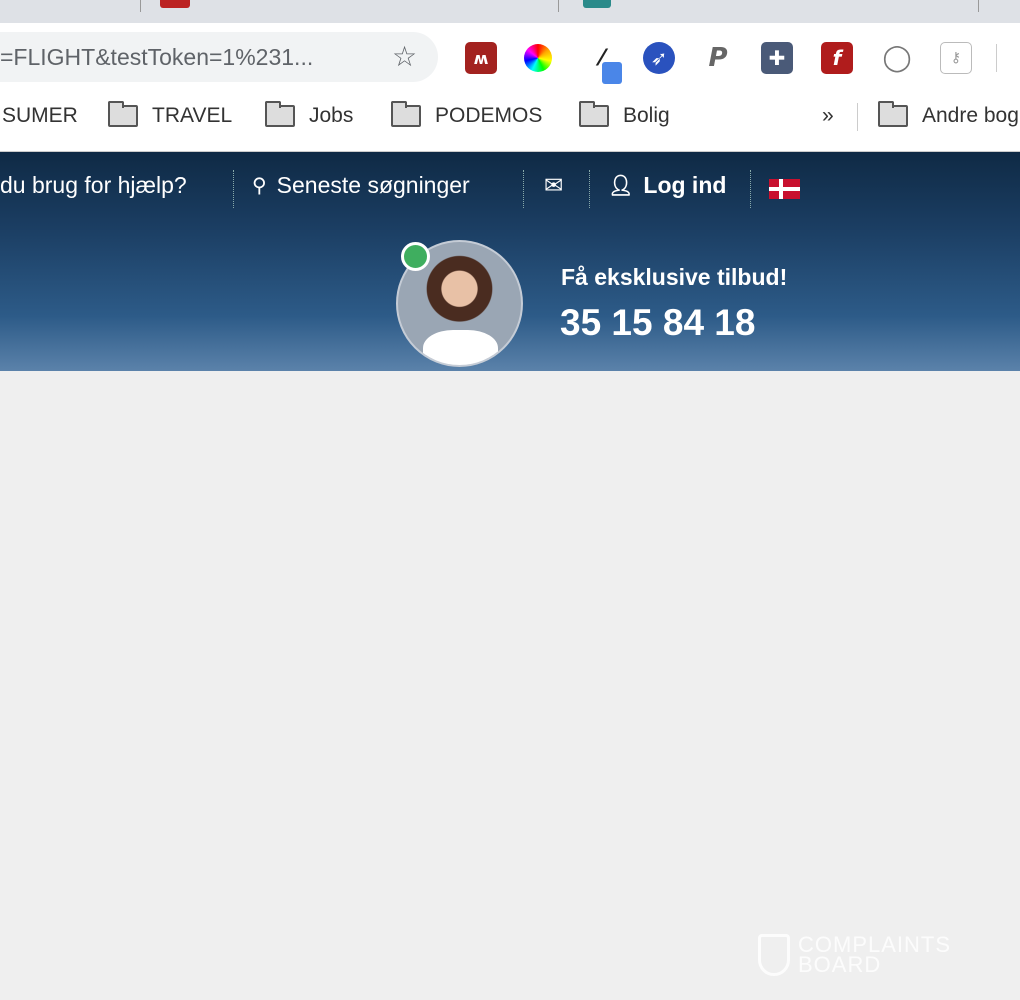 This screenshot has height=1000, width=1020. What do you see at coordinates (373, 185) in the screenshot?
I see `recent-searches-label: Seneste søgninger` at bounding box center [373, 185].